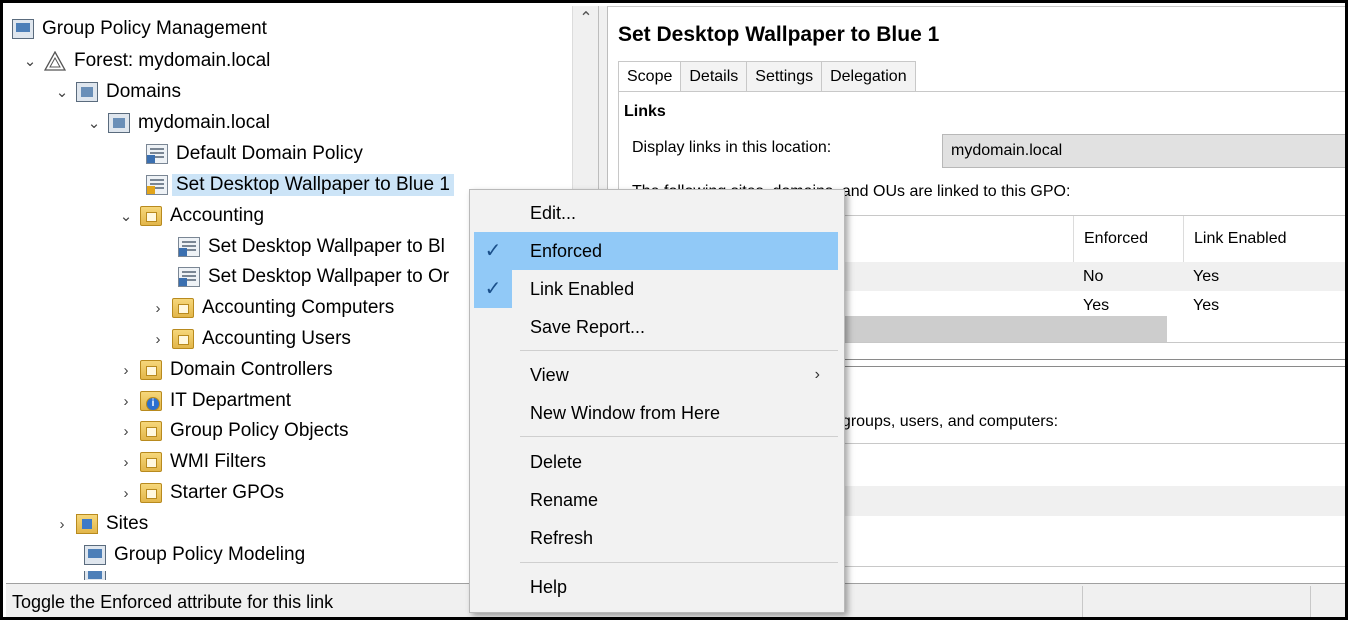  What do you see at coordinates (232, 431) in the screenshot?
I see `tree-item-gpo-objects: › Group Policy Objects` at bounding box center [232, 431].